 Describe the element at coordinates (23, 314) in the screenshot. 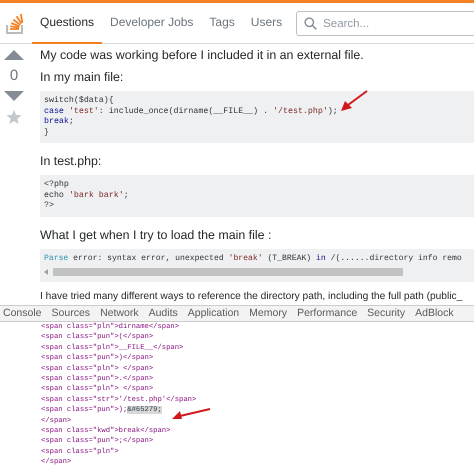

I see `devtools-tab: Console` at that location.